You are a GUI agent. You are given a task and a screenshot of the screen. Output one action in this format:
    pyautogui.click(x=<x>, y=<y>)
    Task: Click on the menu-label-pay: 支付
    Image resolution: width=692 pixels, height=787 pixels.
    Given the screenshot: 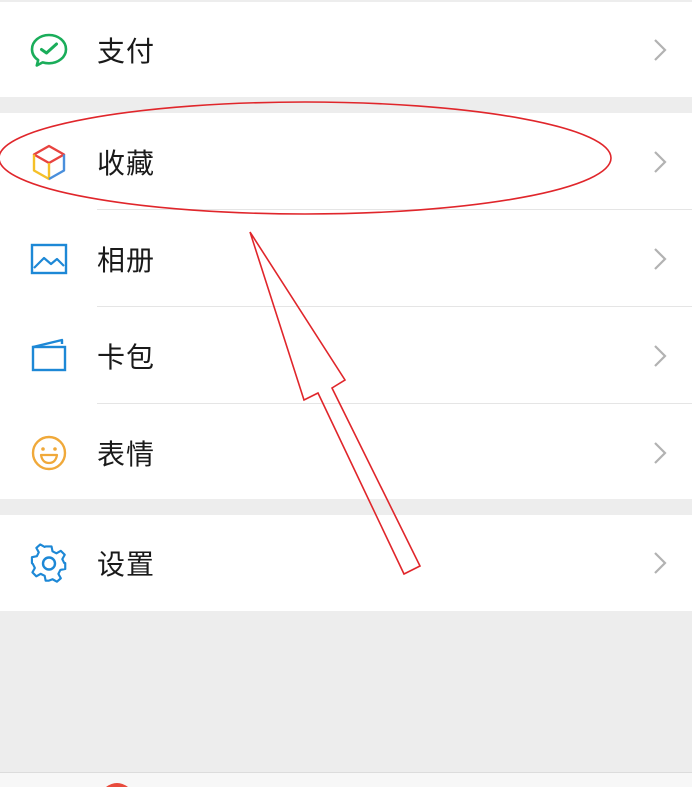 What is the action you would take?
    pyautogui.click(x=126, y=51)
    